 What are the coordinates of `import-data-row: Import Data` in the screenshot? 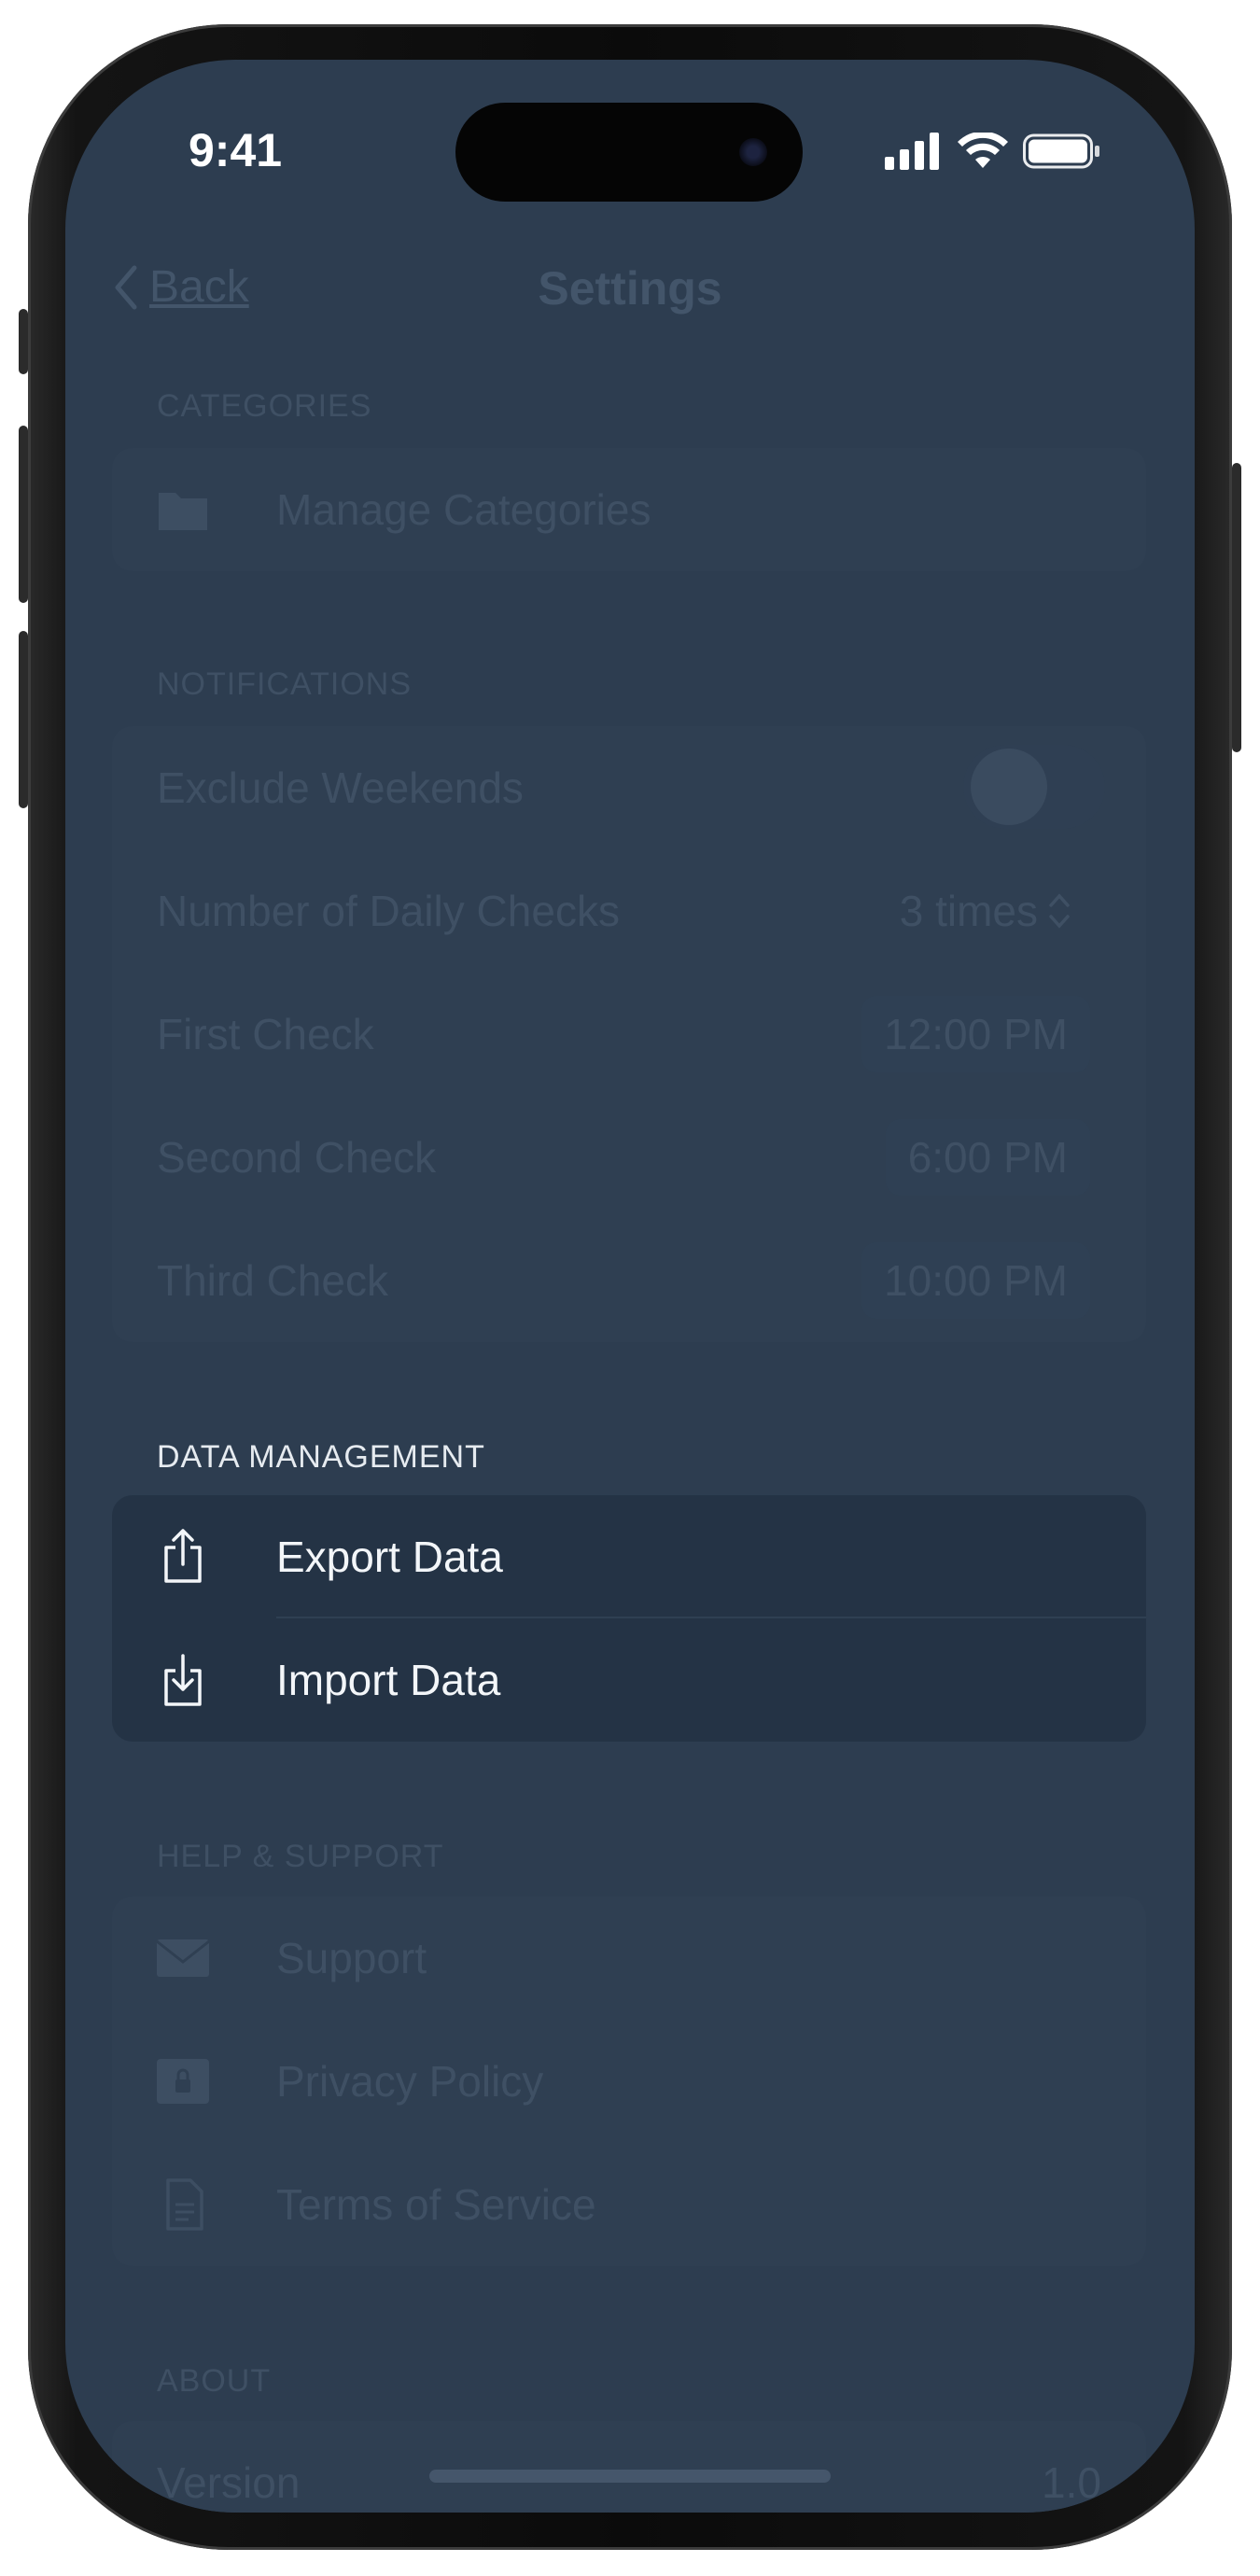 It's located at (629, 1680).